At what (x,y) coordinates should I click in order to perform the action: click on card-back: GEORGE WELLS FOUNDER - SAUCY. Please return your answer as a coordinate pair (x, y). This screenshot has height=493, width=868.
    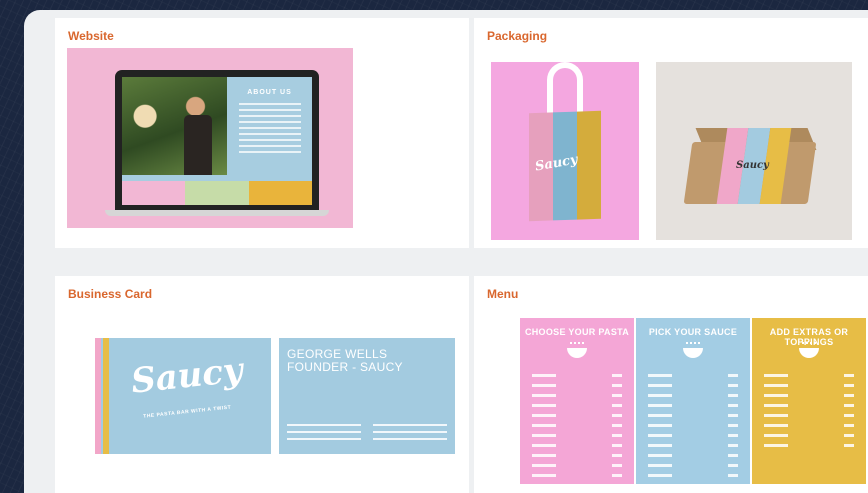
    Looking at the image, I should click on (367, 396).